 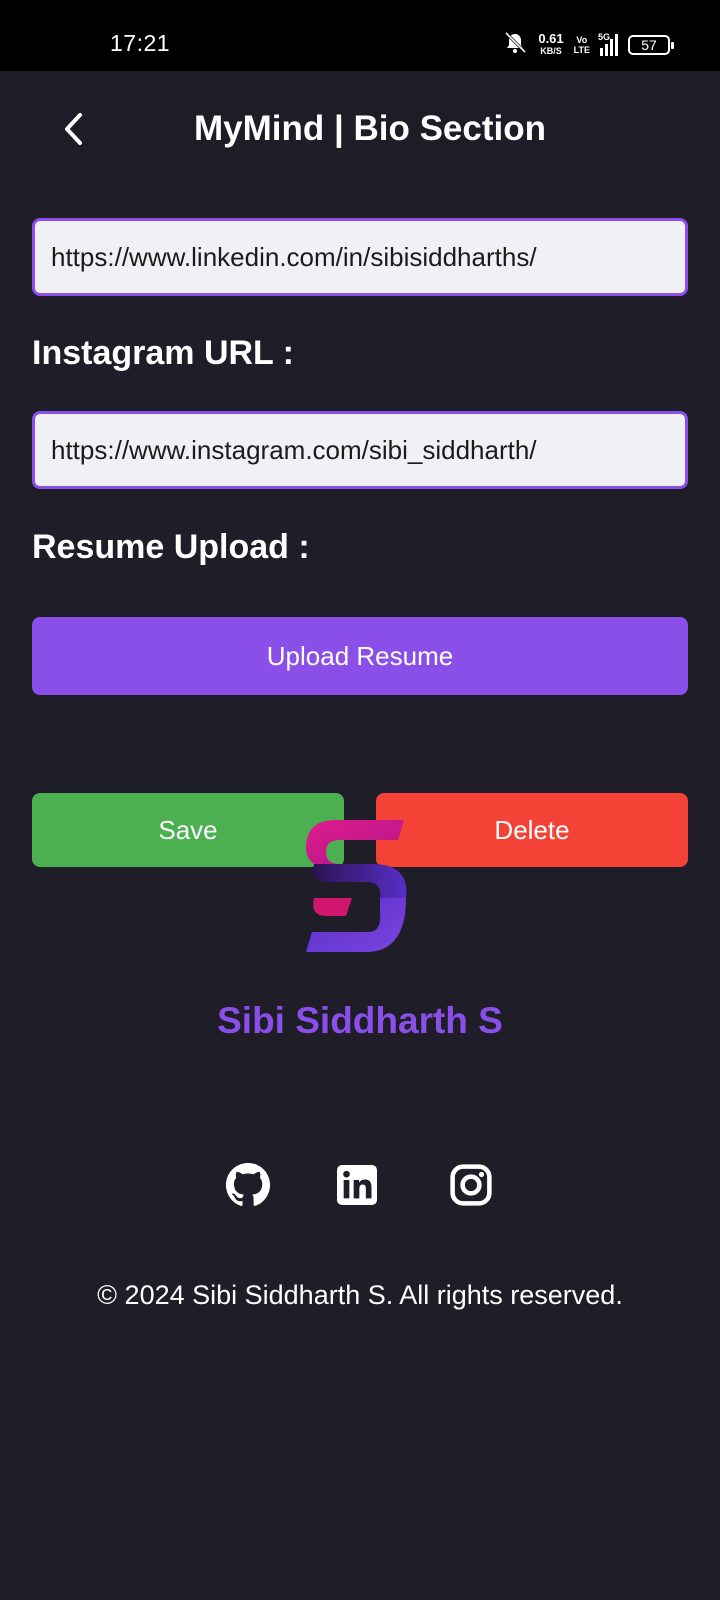 What do you see at coordinates (551, 51) in the screenshot?
I see `network-speed-unit: KB/S` at bounding box center [551, 51].